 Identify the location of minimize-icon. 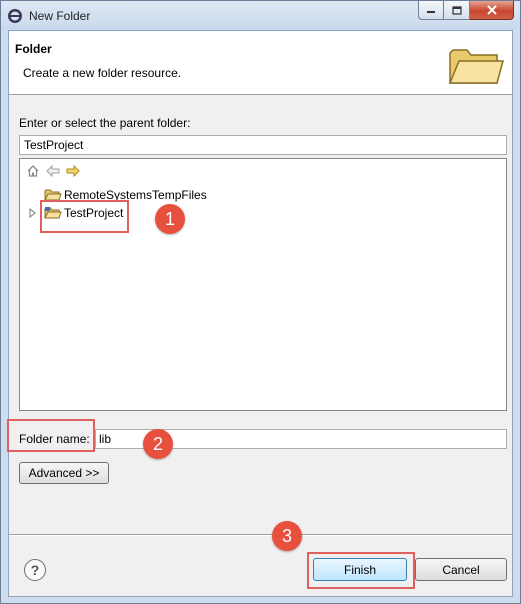
(431, 12).